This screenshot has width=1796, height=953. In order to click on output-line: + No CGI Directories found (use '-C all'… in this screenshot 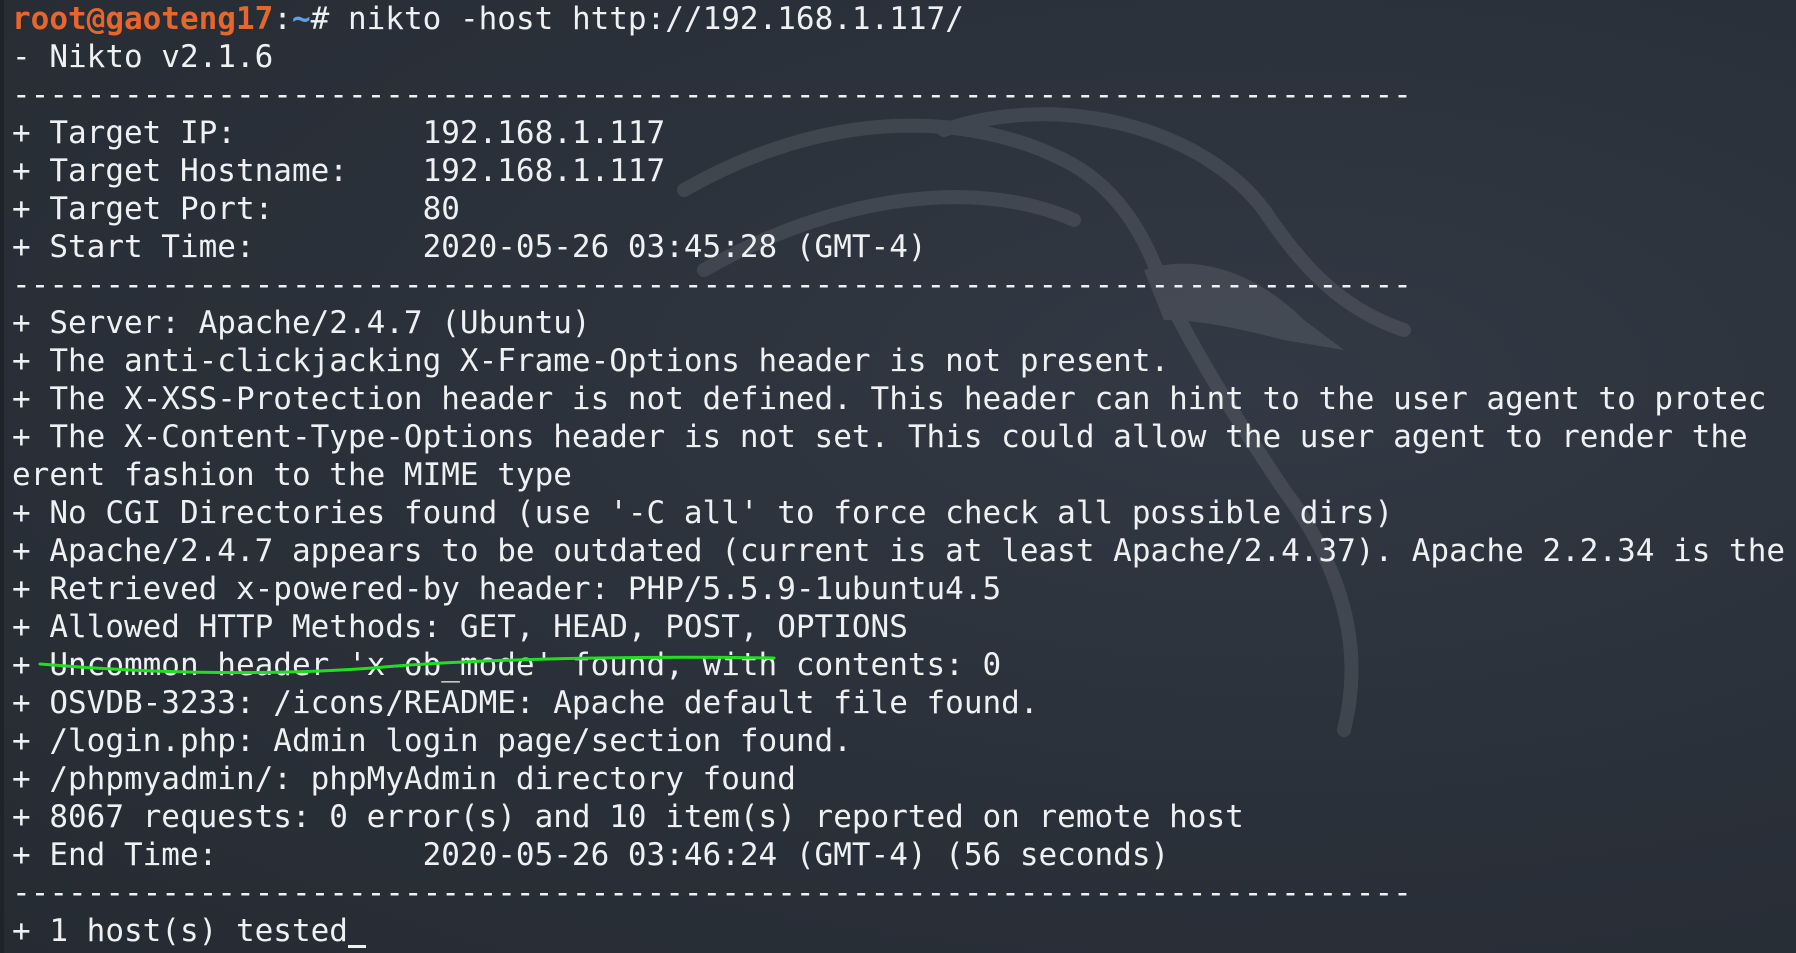, I will do `click(703, 513)`.